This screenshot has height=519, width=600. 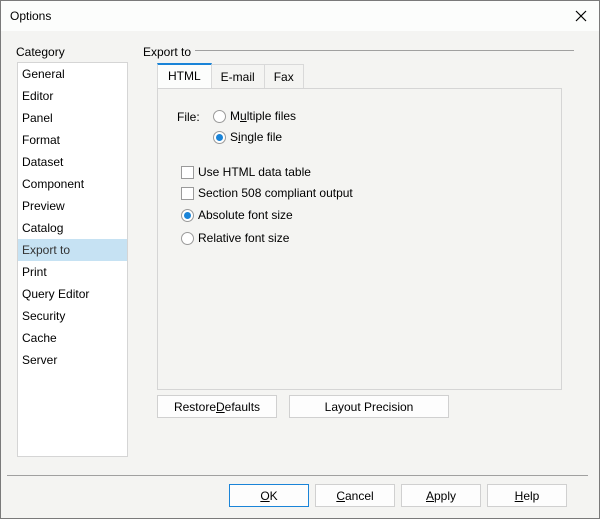 What do you see at coordinates (72, 206) in the screenshot?
I see `category-item-preview: Preview` at bounding box center [72, 206].